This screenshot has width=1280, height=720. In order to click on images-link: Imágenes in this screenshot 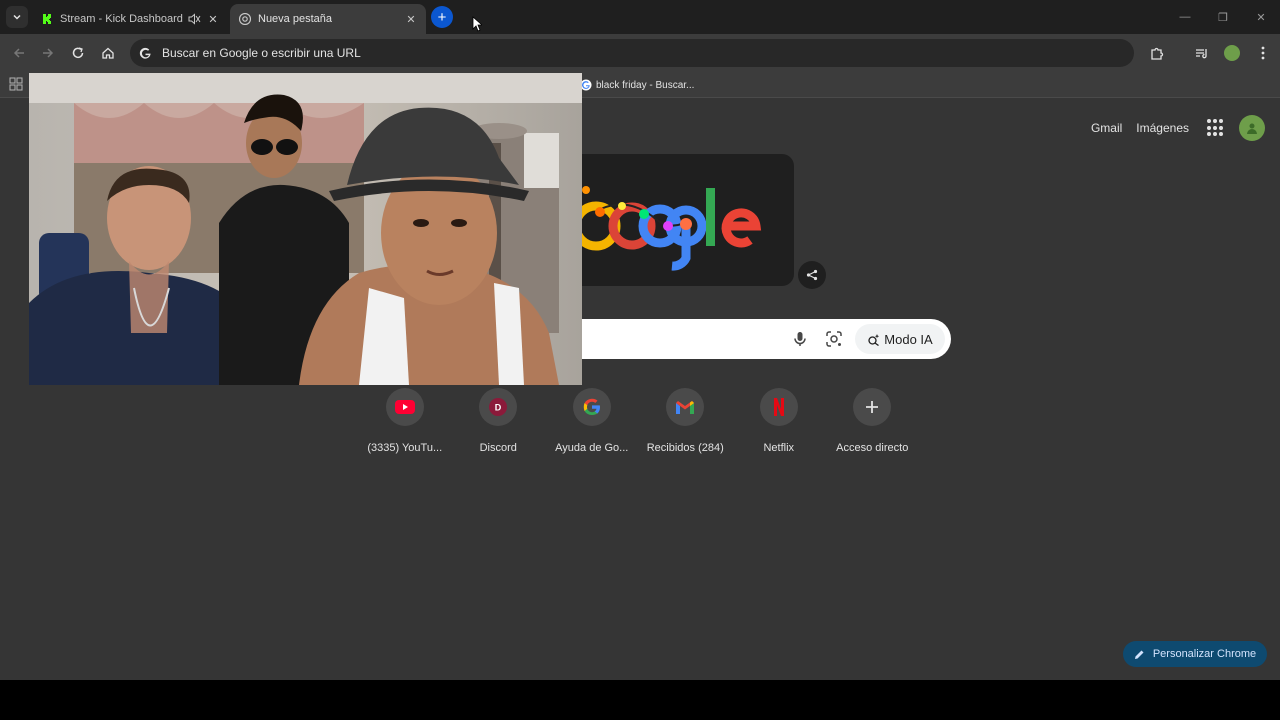, I will do `click(1162, 128)`.